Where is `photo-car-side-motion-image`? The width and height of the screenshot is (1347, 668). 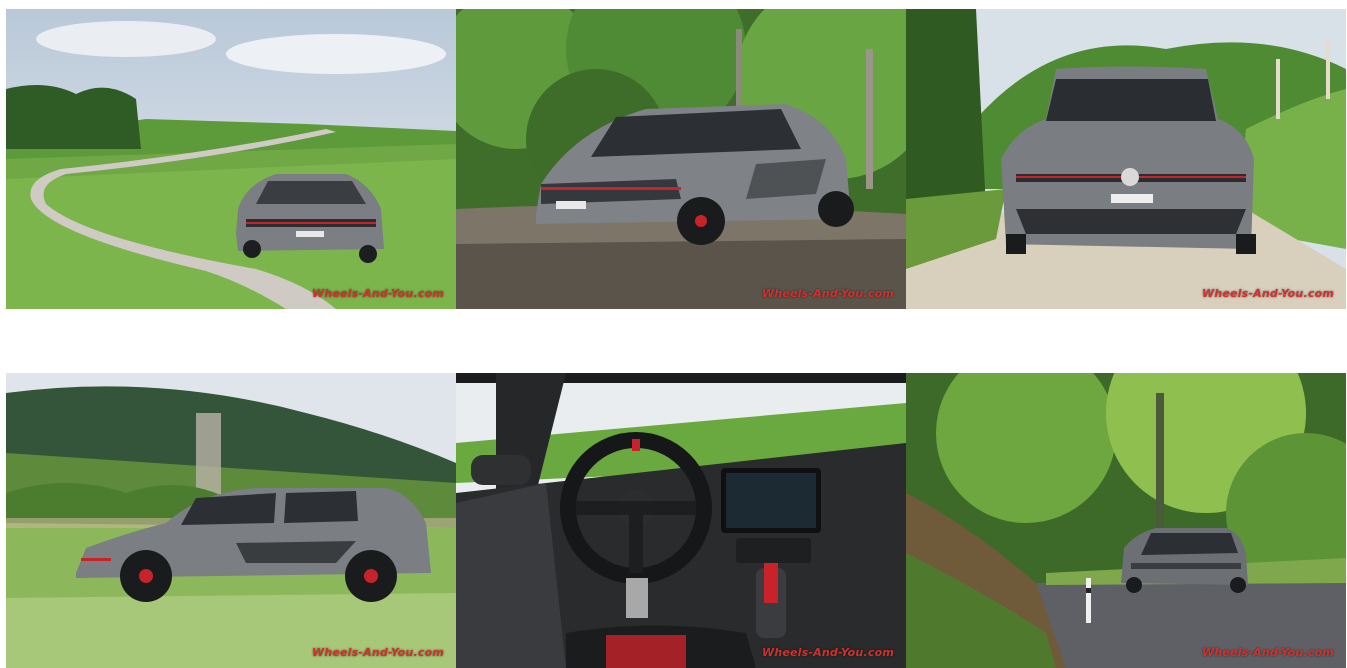 photo-car-side-motion-image is located at coordinates (231, 520).